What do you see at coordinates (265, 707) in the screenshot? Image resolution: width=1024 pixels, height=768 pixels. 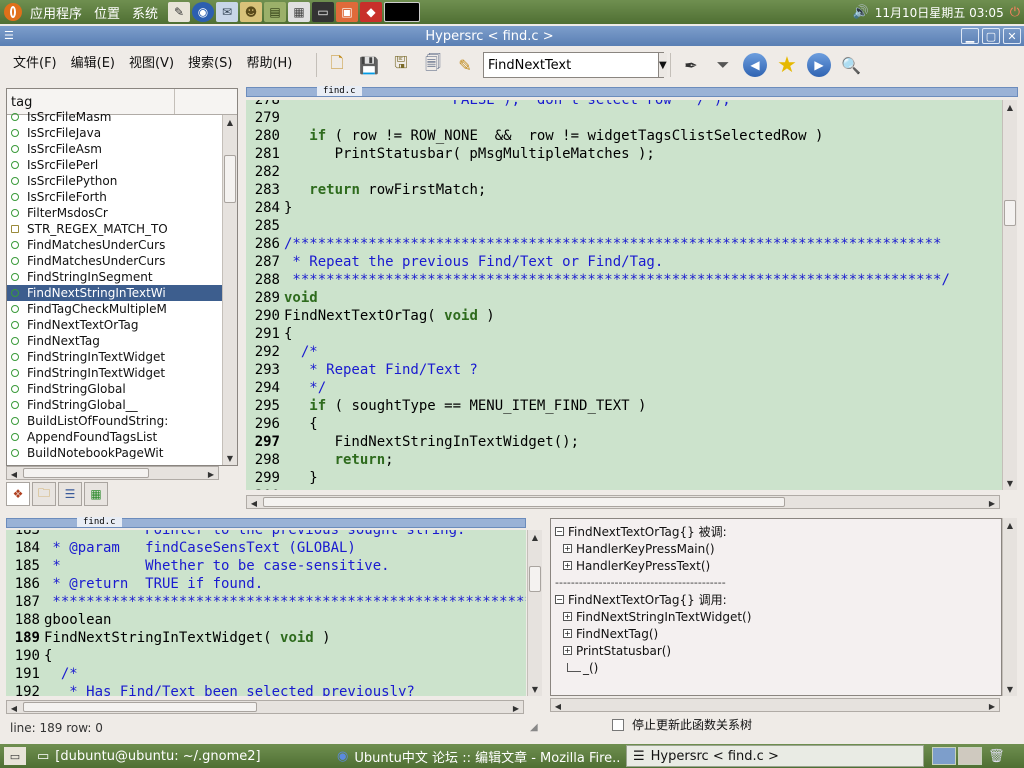 I see `secondary-editor-hscrollbar: ◀ ▶` at bounding box center [265, 707].